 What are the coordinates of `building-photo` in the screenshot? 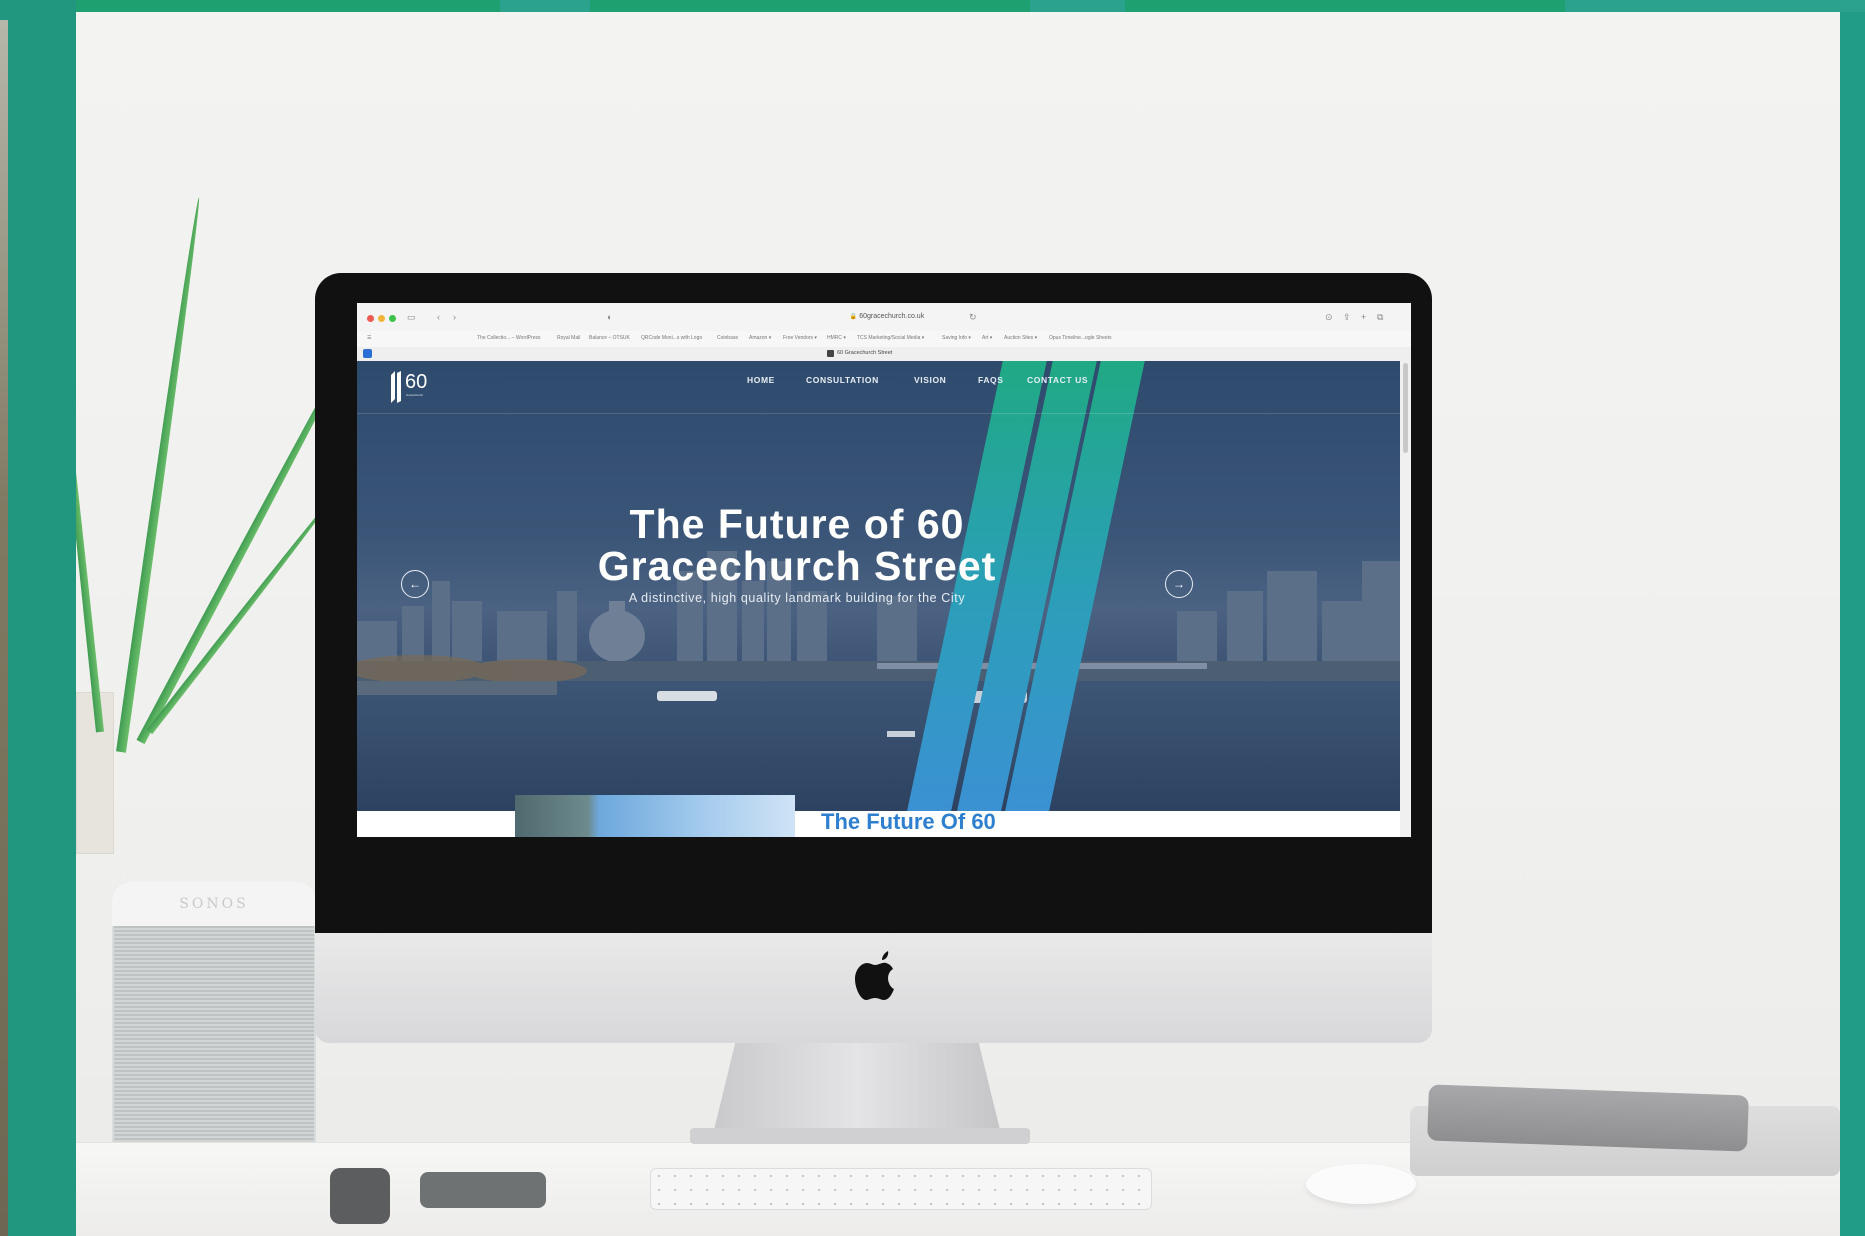 It's located at (655, 816).